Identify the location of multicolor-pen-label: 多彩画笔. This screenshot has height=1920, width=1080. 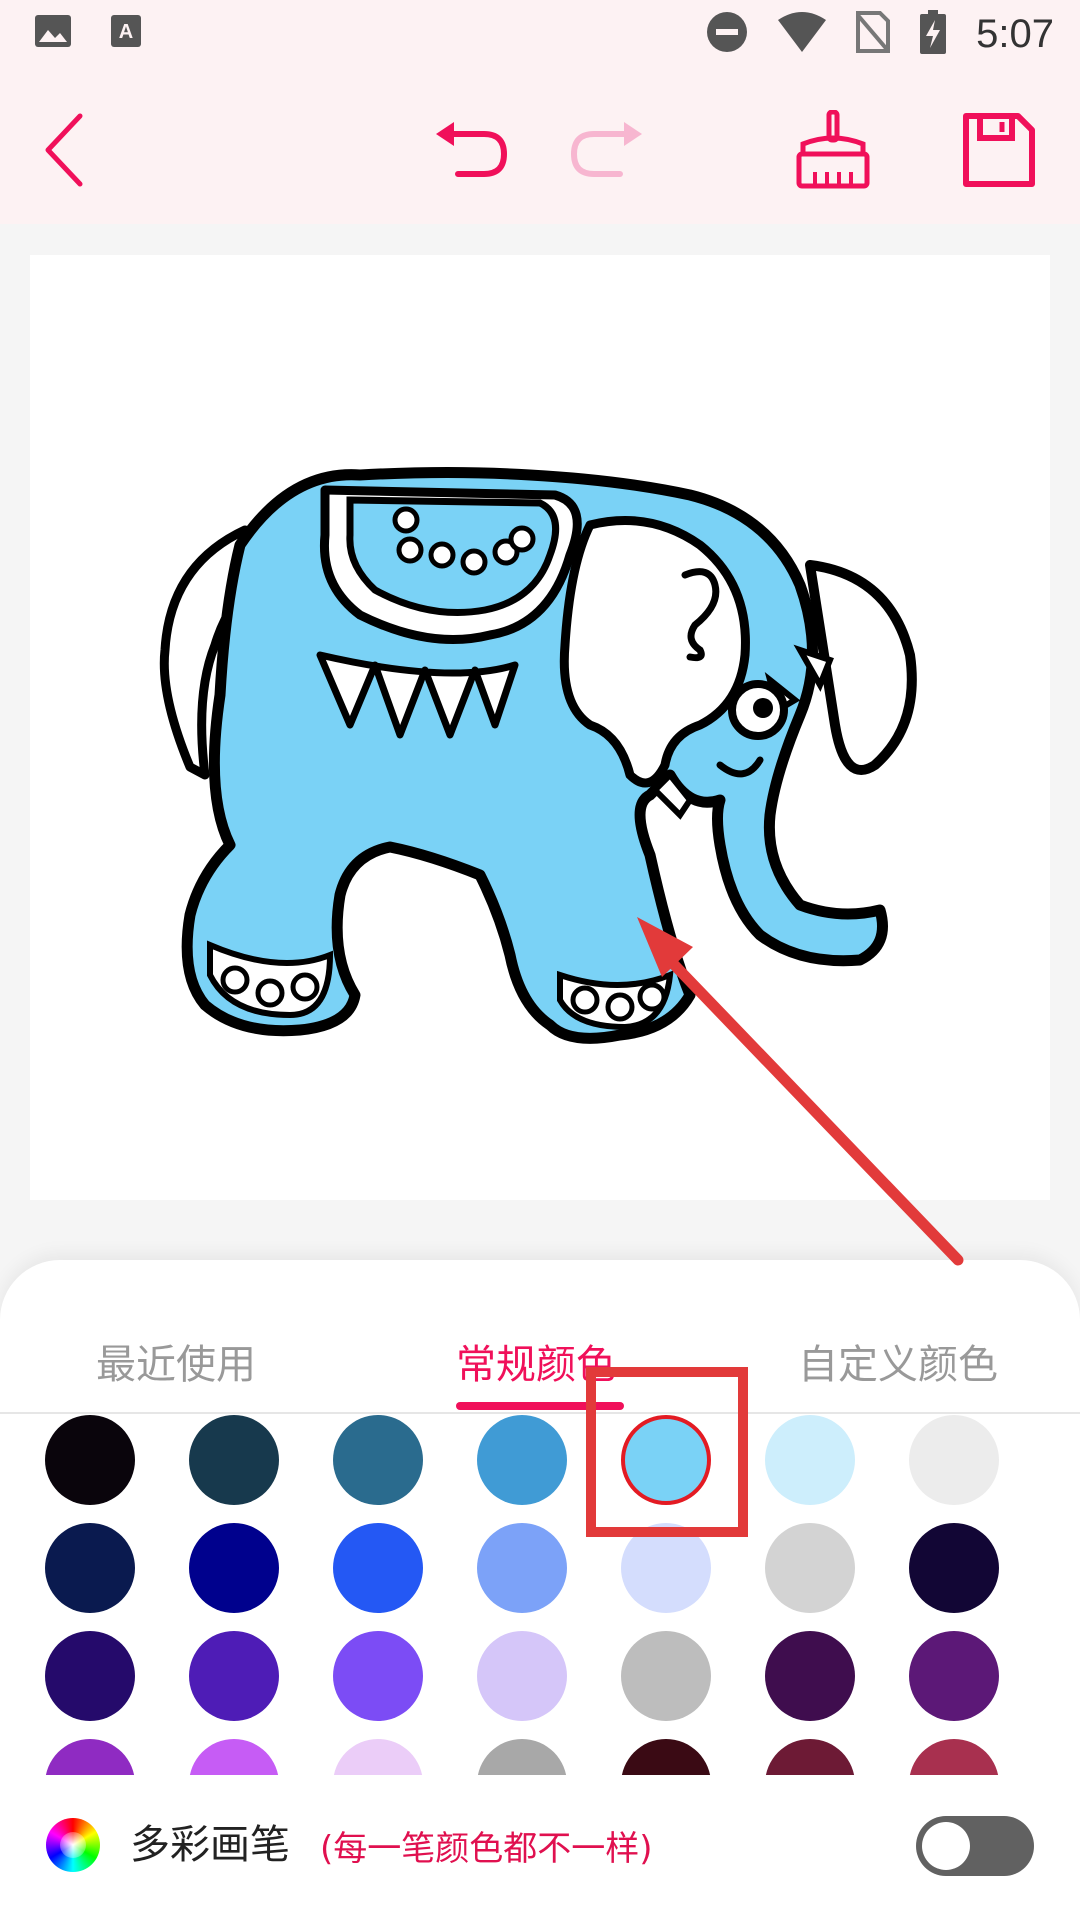
(210, 1845).